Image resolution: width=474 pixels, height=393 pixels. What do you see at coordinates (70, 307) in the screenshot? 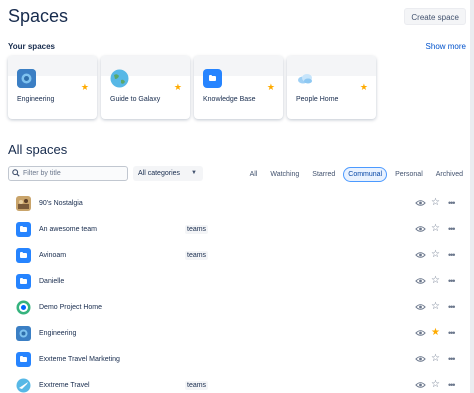
I see `space-name: Demo Project Home` at bounding box center [70, 307].